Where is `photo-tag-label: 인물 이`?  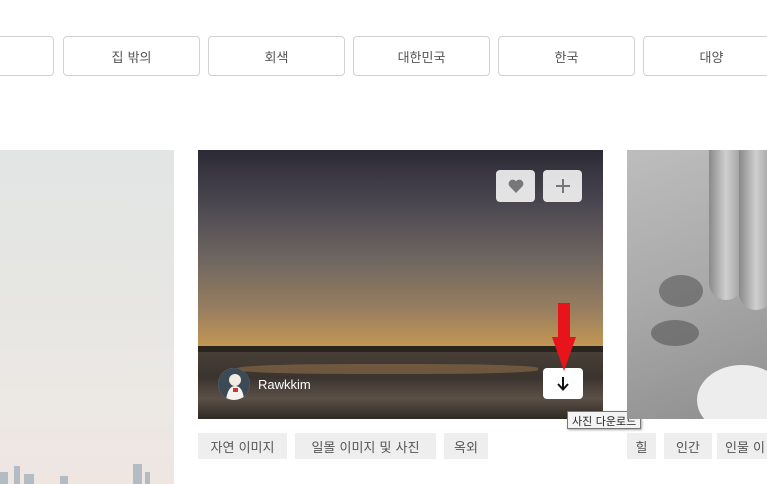
photo-tag-label: 인물 이 is located at coordinates (745, 448).